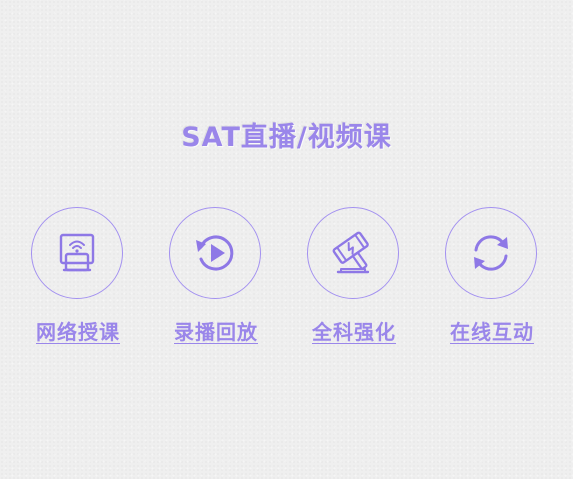  Describe the element at coordinates (216, 332) in the screenshot. I see `feature-label: 录播回放` at that location.